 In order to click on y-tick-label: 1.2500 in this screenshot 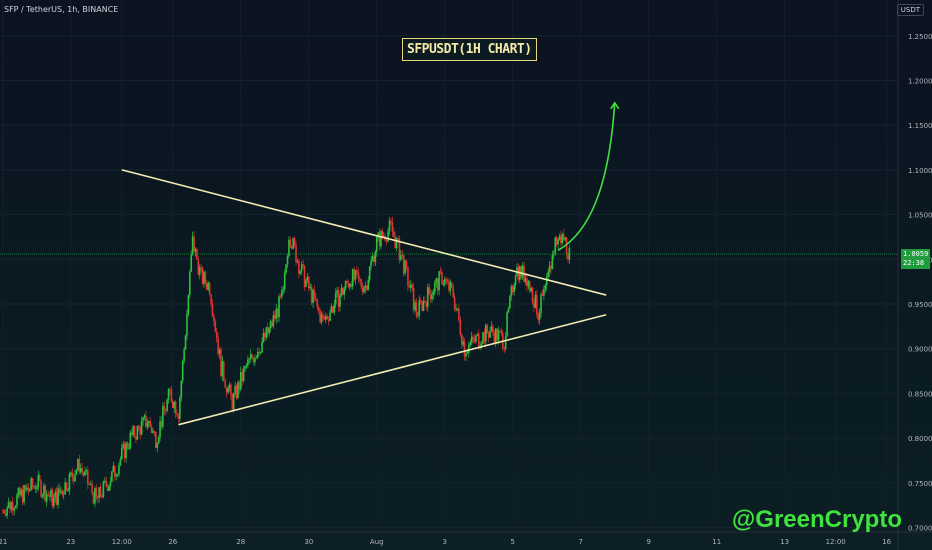, I will do `click(920, 37)`.